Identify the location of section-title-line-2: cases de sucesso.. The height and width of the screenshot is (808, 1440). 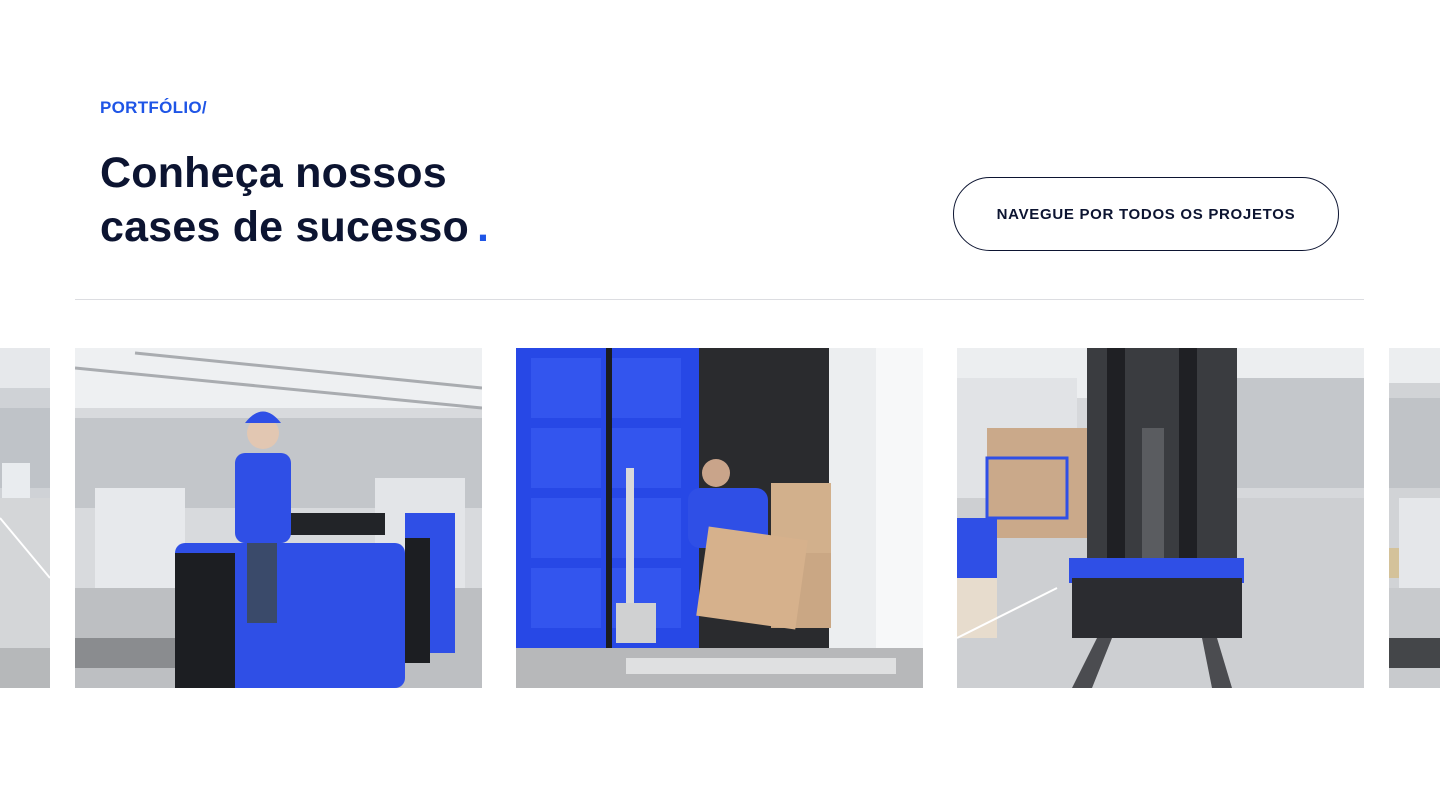
(294, 227).